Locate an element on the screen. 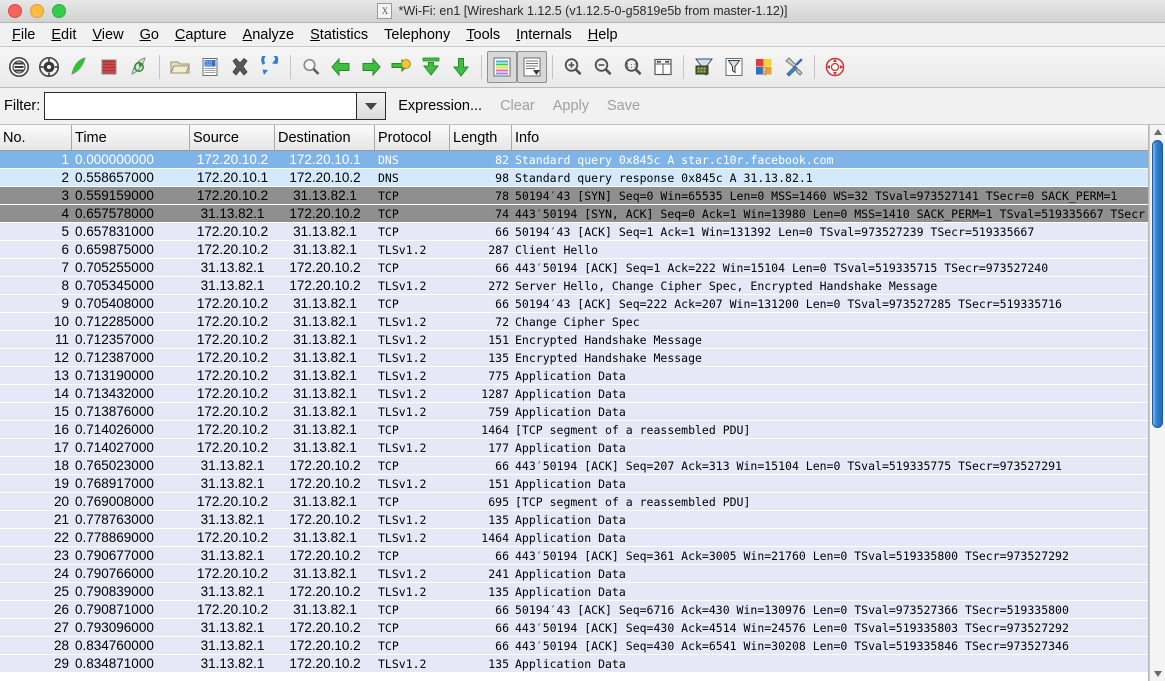 The image size is (1165, 681). go-to-last-packet-icon is located at coordinates (461, 67).